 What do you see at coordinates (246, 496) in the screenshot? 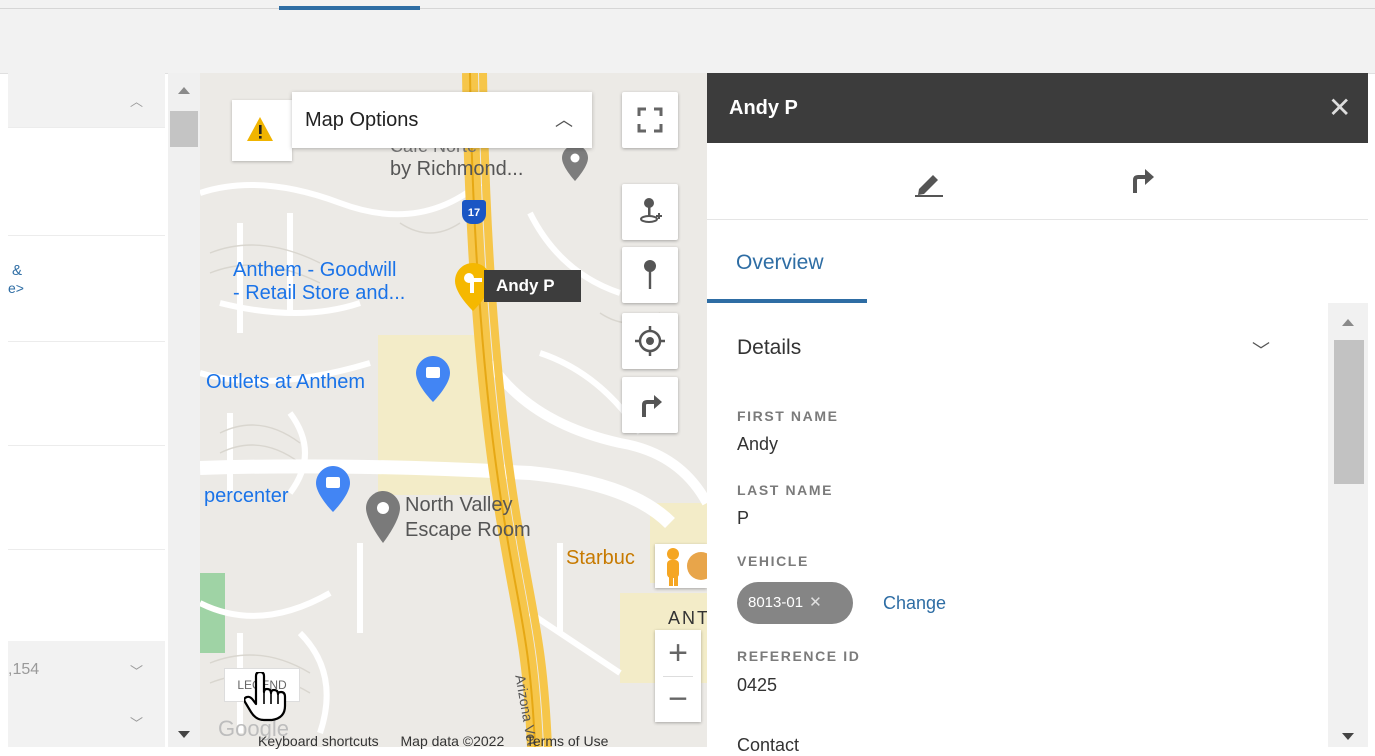
I see `map-place-label: percenter` at bounding box center [246, 496].